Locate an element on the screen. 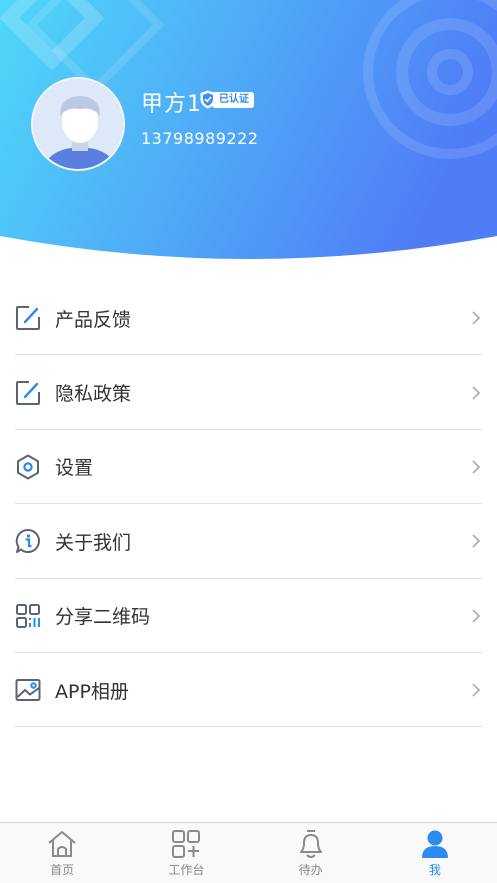 Image resolution: width=497 pixels, height=883 pixels. tab-home: 首页 is located at coordinates (62, 853).